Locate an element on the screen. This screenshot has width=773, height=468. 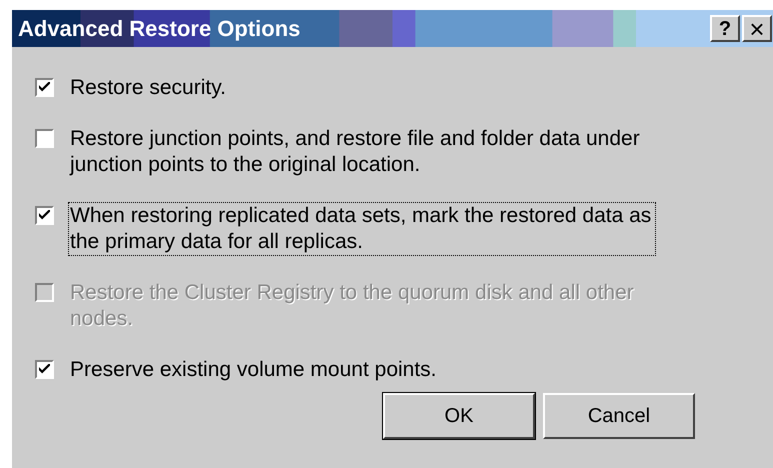
help-button: ? is located at coordinates (725, 28).